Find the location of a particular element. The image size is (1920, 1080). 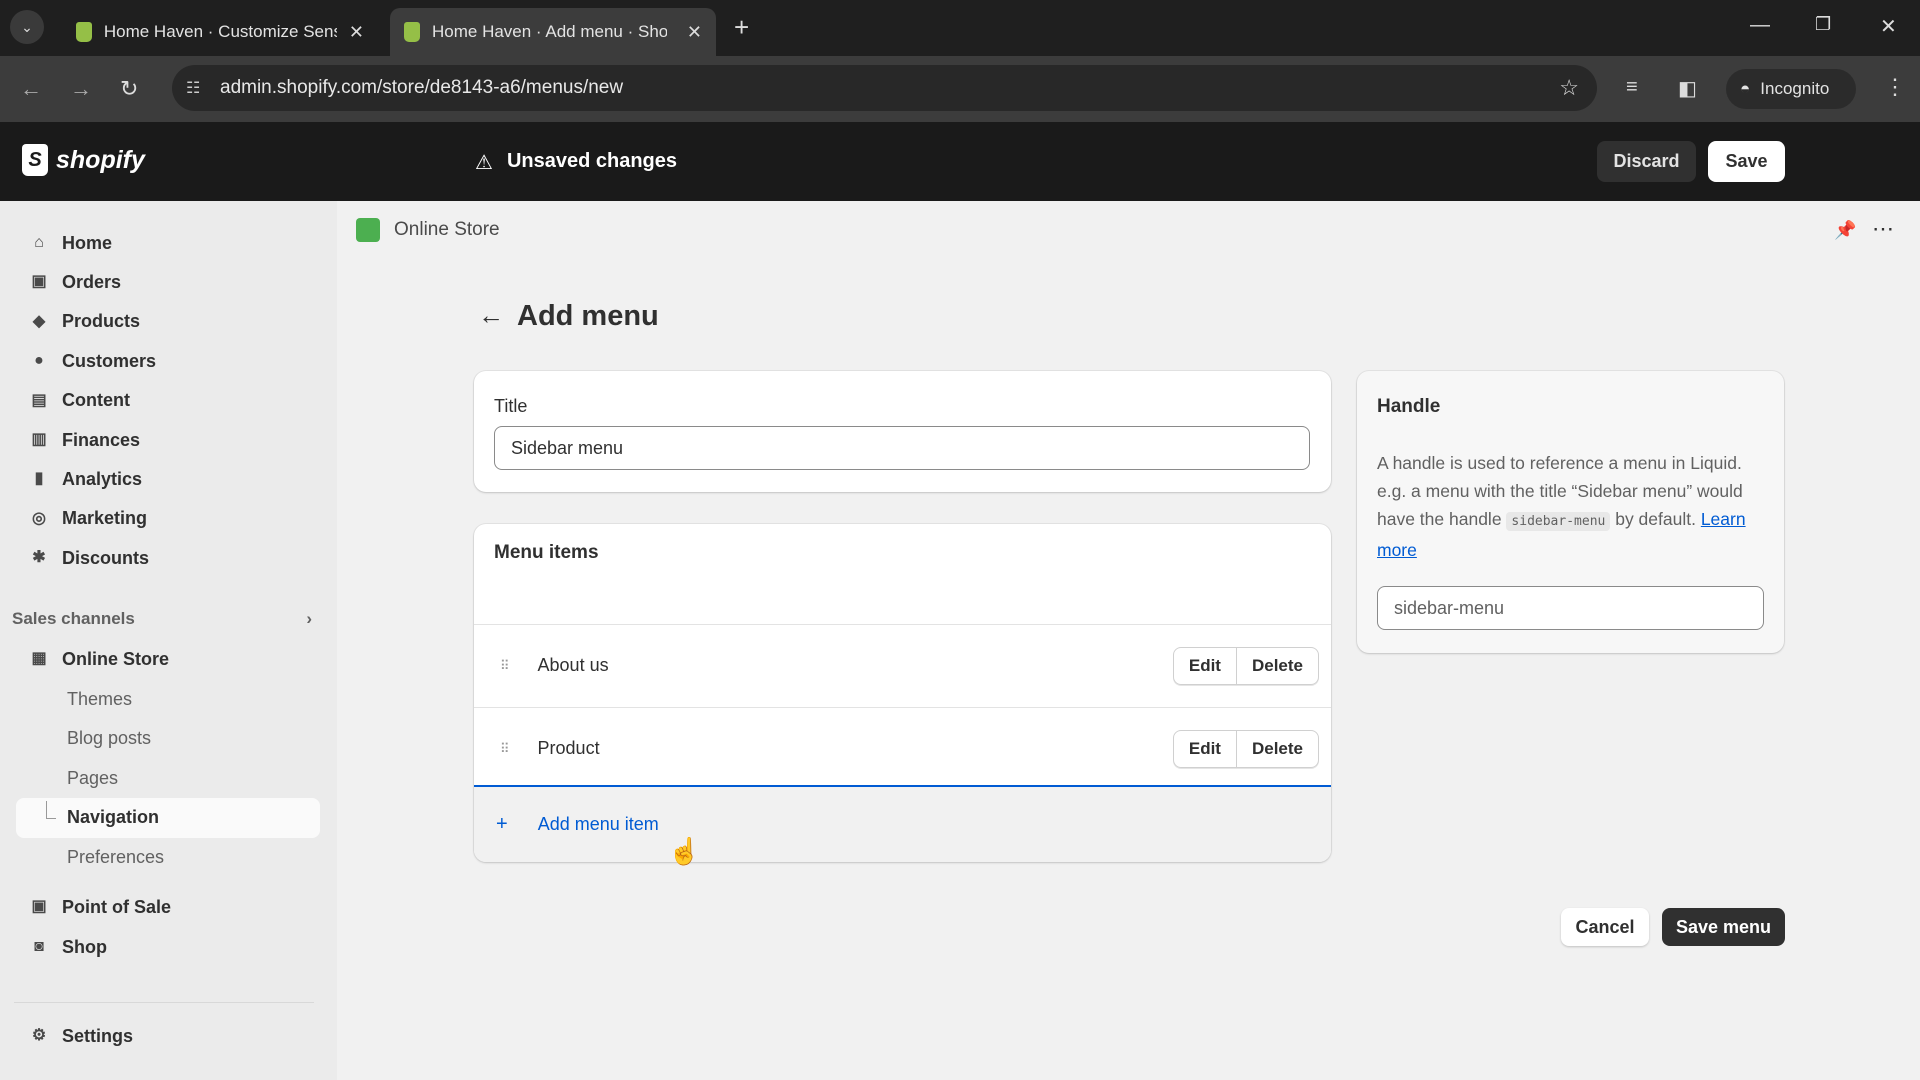

unsaved-status: ⚠ Unsaved changes is located at coordinates (576, 162).